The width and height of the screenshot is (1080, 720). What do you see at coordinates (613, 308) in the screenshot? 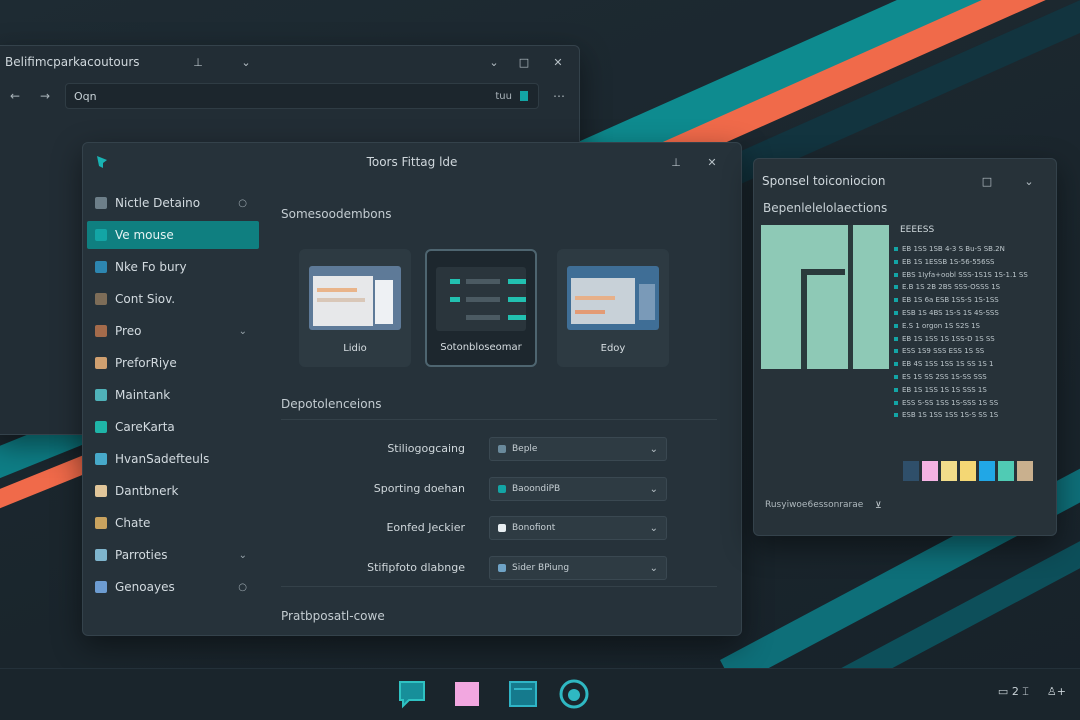
I see `theme-card-blue: Edoy` at bounding box center [613, 308].